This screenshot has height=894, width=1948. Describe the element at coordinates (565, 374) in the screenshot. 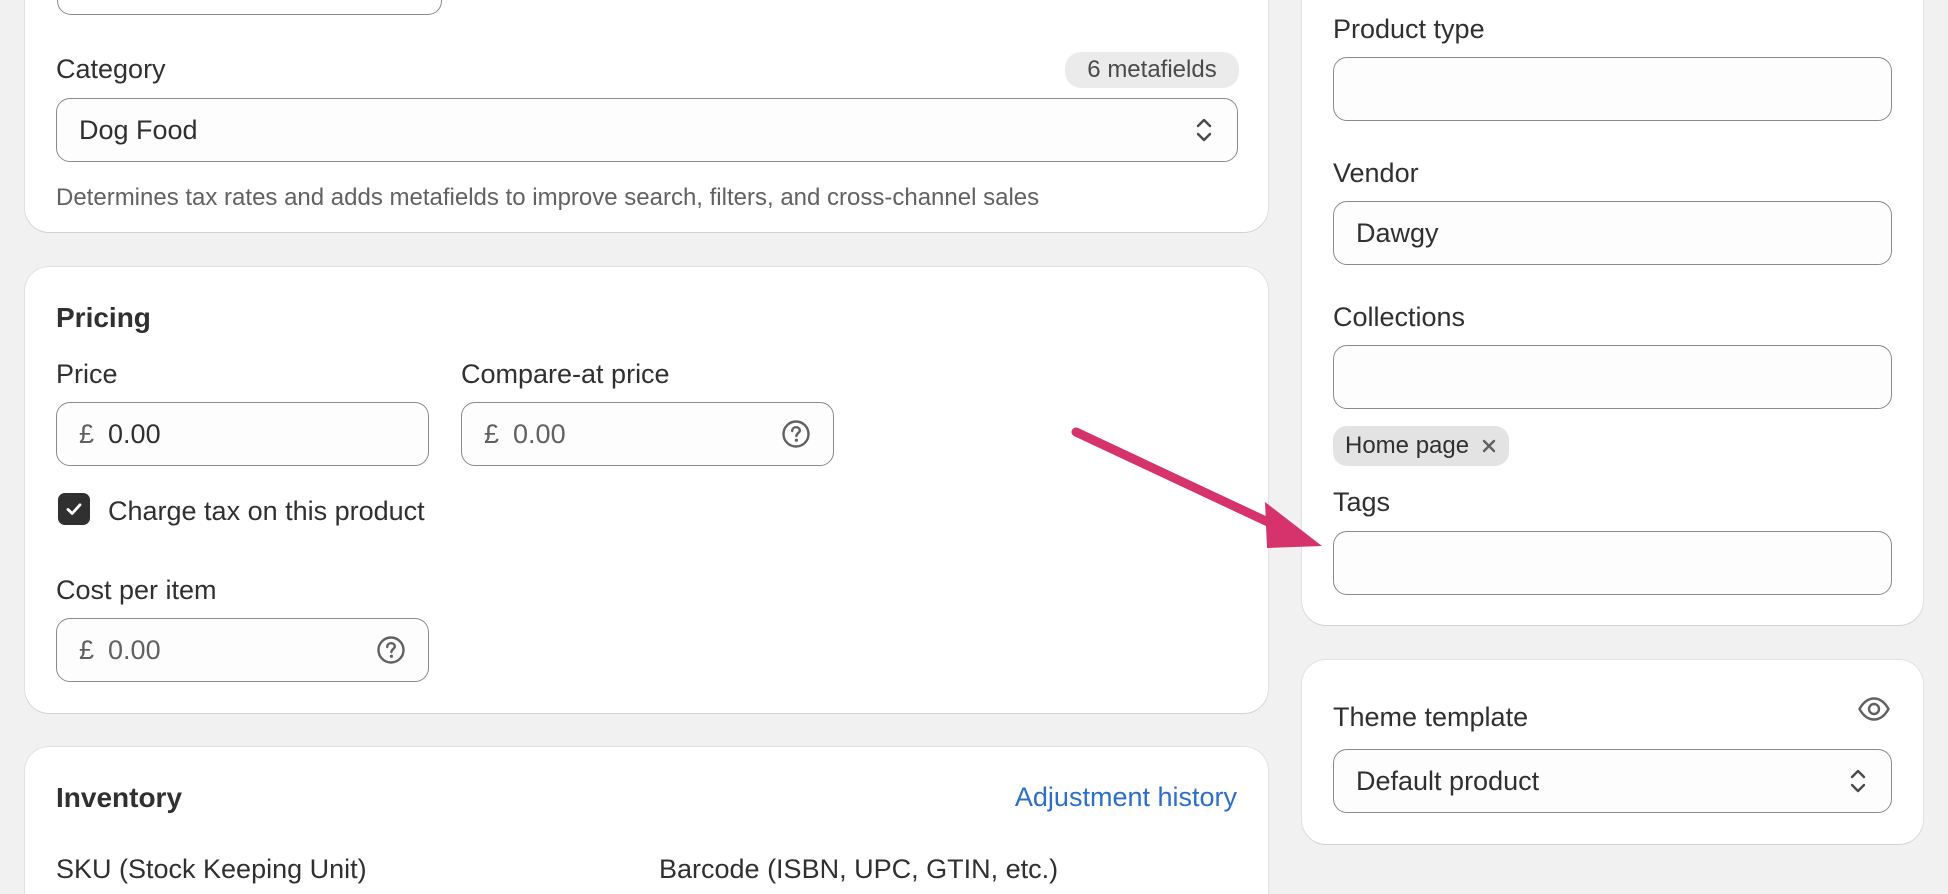

I see `compare-price-label: Compare-at price` at that location.